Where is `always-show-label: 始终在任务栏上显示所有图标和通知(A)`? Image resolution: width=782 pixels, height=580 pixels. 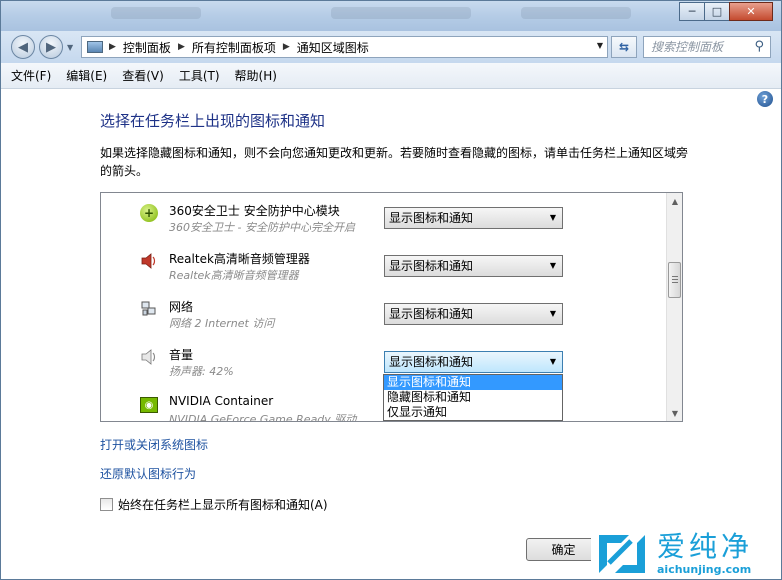 always-show-label: 始终在任务栏上显示所有图标和通知(A) is located at coordinates (223, 504).